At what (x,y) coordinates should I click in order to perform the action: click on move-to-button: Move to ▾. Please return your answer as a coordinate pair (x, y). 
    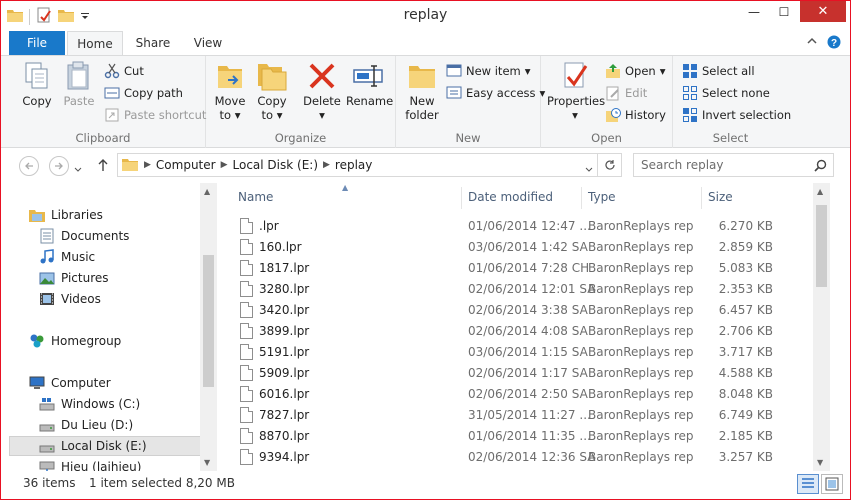
    Looking at the image, I should click on (230, 91).